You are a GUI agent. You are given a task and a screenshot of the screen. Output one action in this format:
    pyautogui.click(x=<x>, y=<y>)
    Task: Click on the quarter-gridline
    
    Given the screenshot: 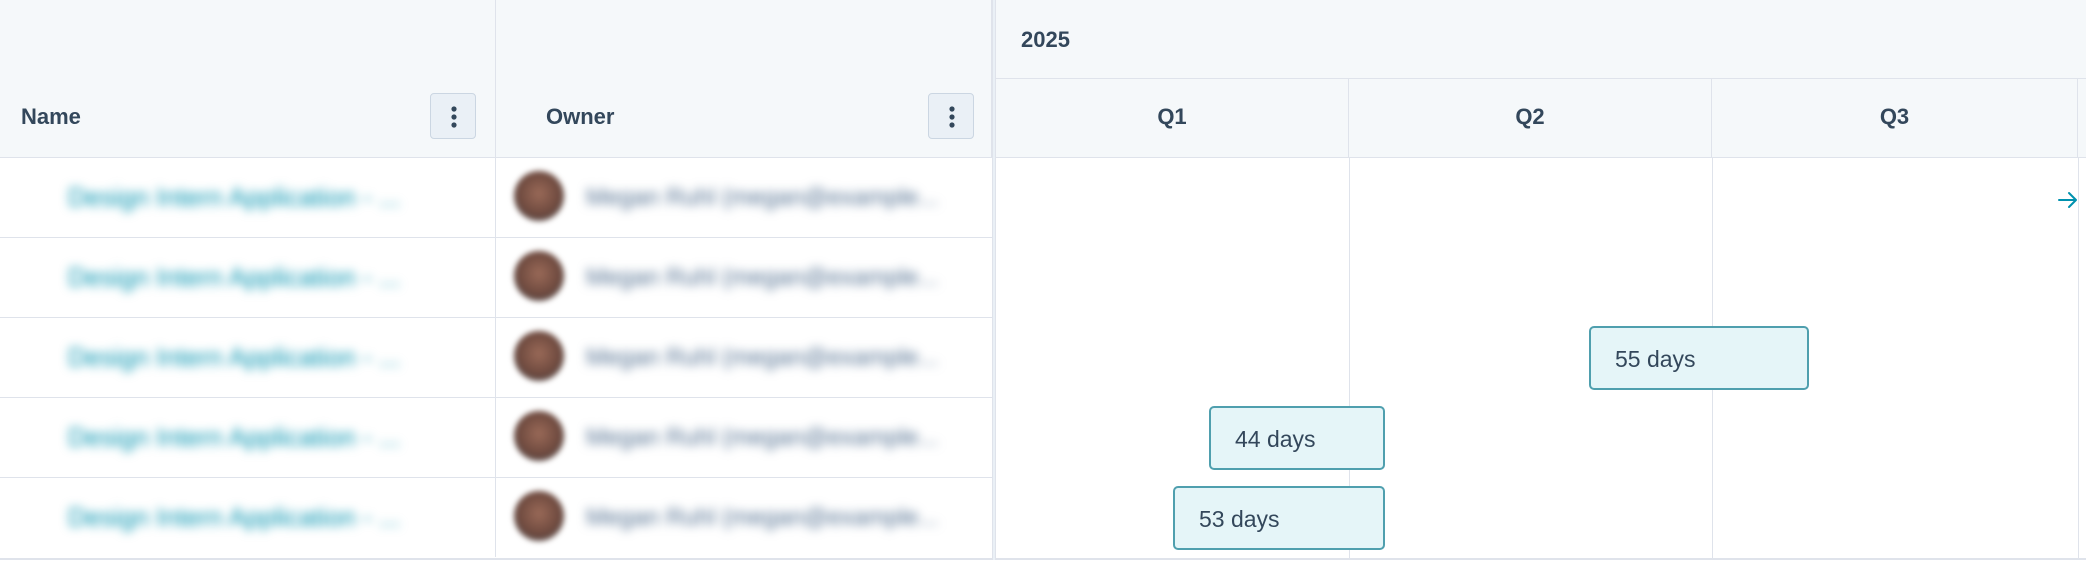 What is the action you would take?
    pyautogui.click(x=2078, y=359)
    